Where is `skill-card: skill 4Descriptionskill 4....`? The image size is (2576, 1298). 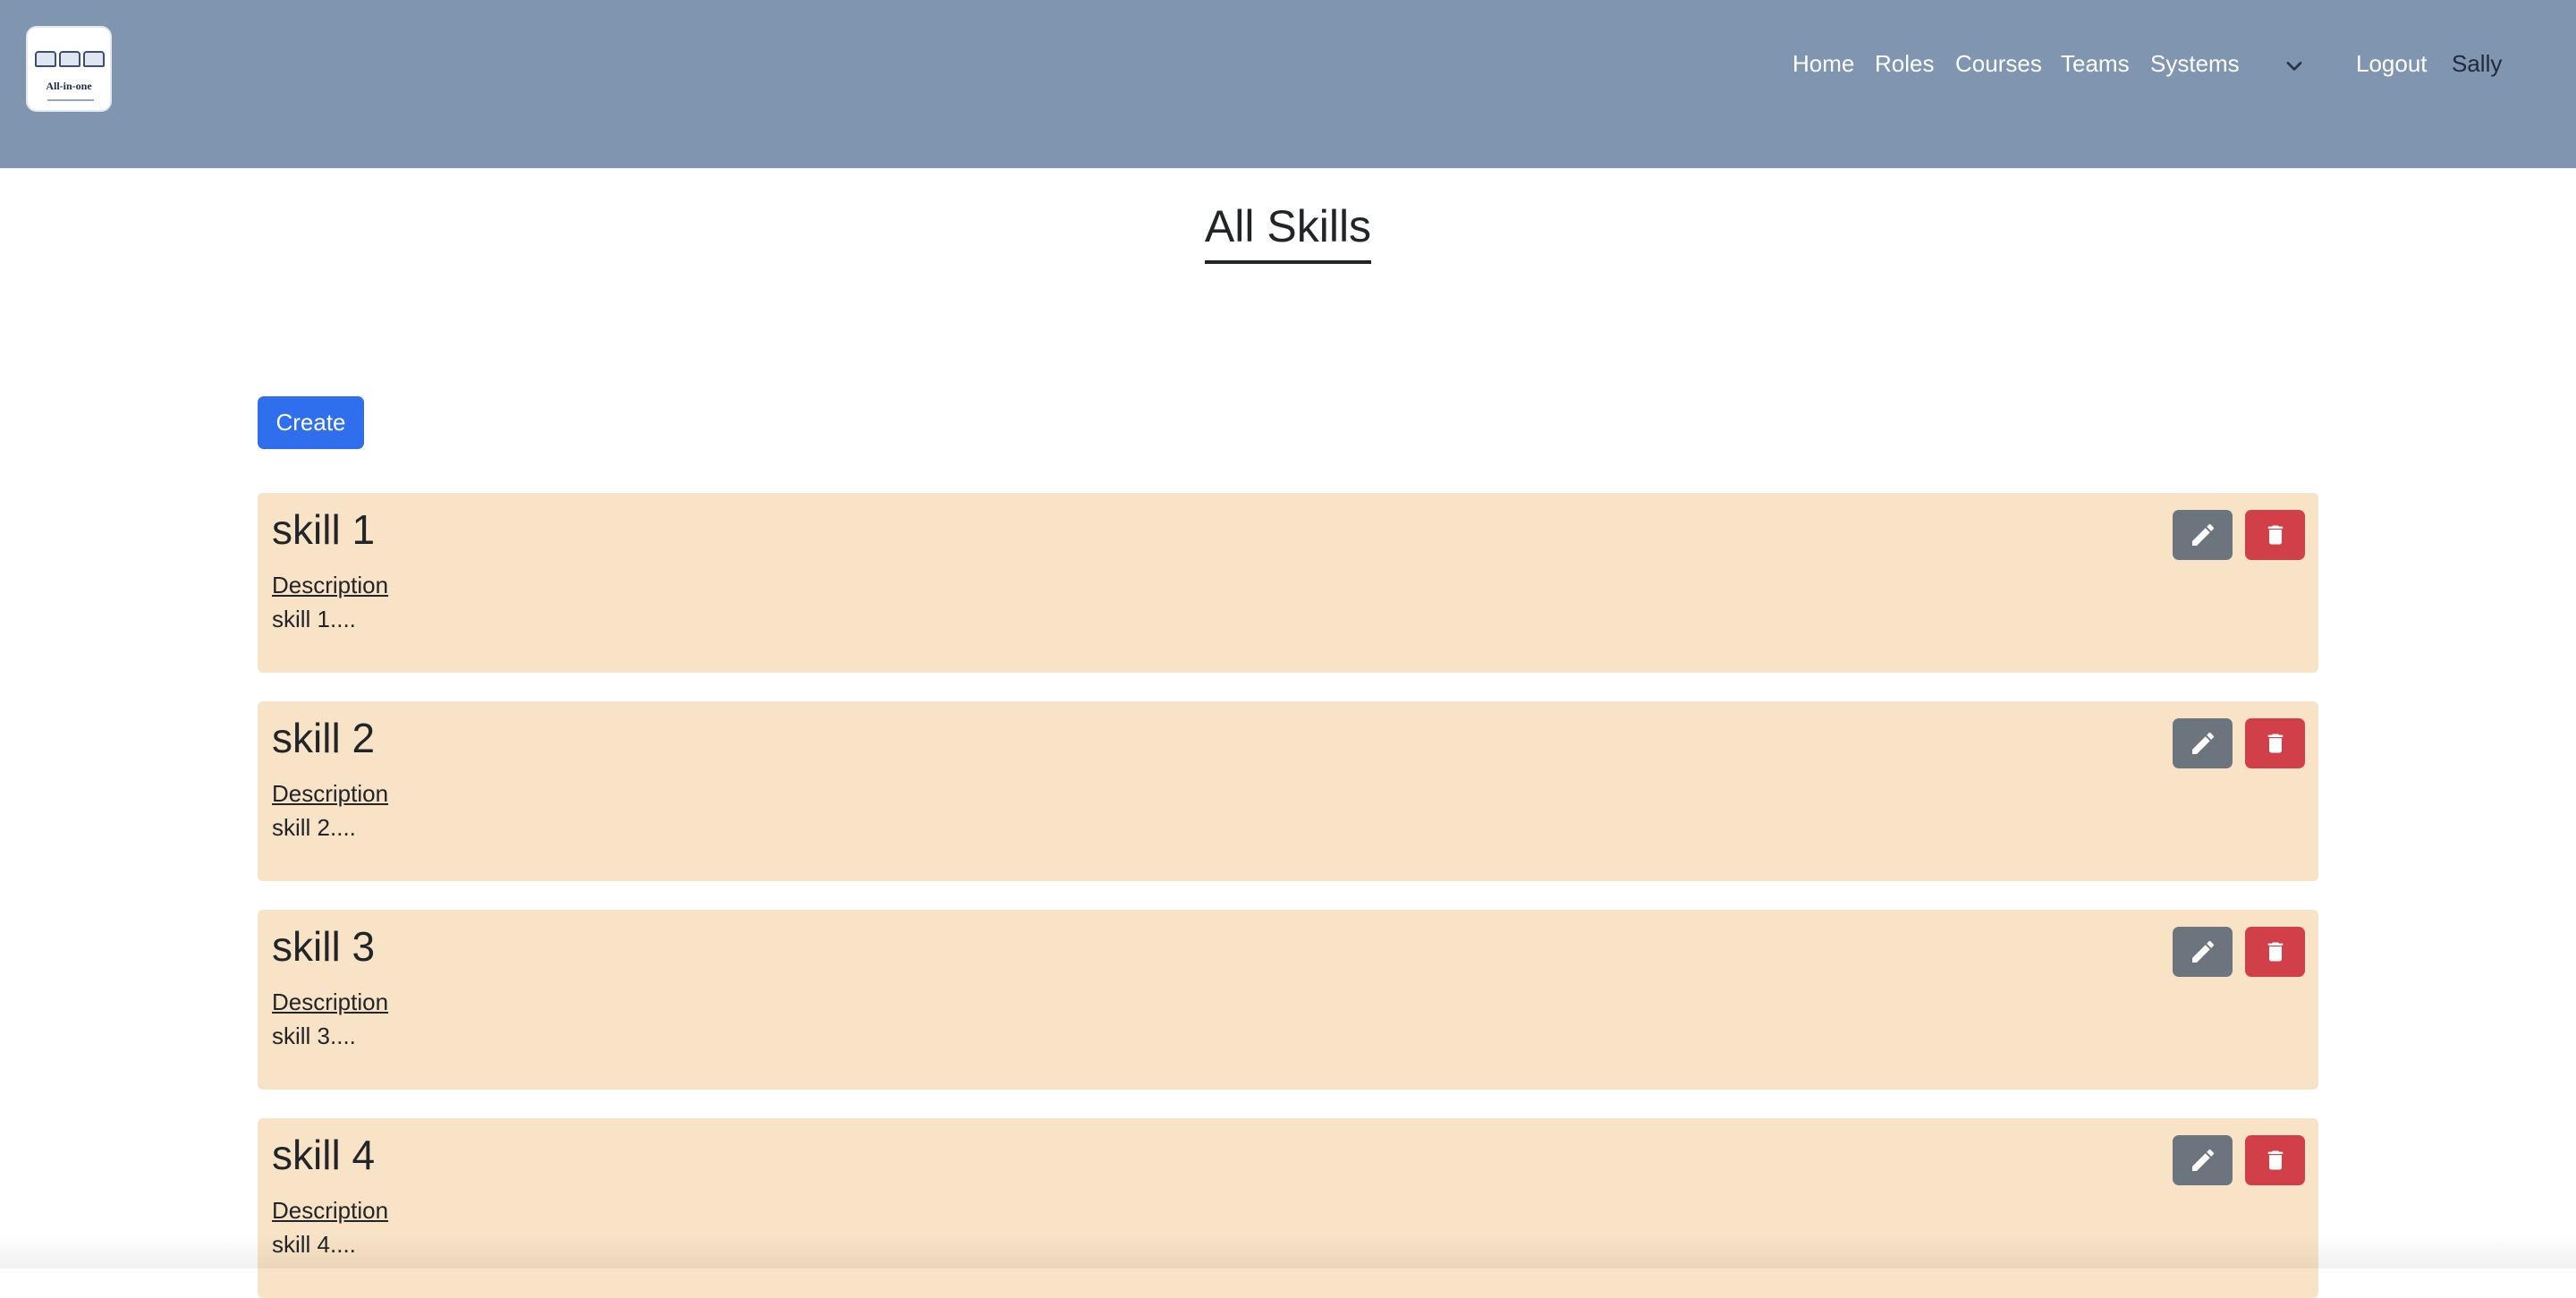 skill-card: skill 4Descriptionskill 4.... is located at coordinates (1288, 1208).